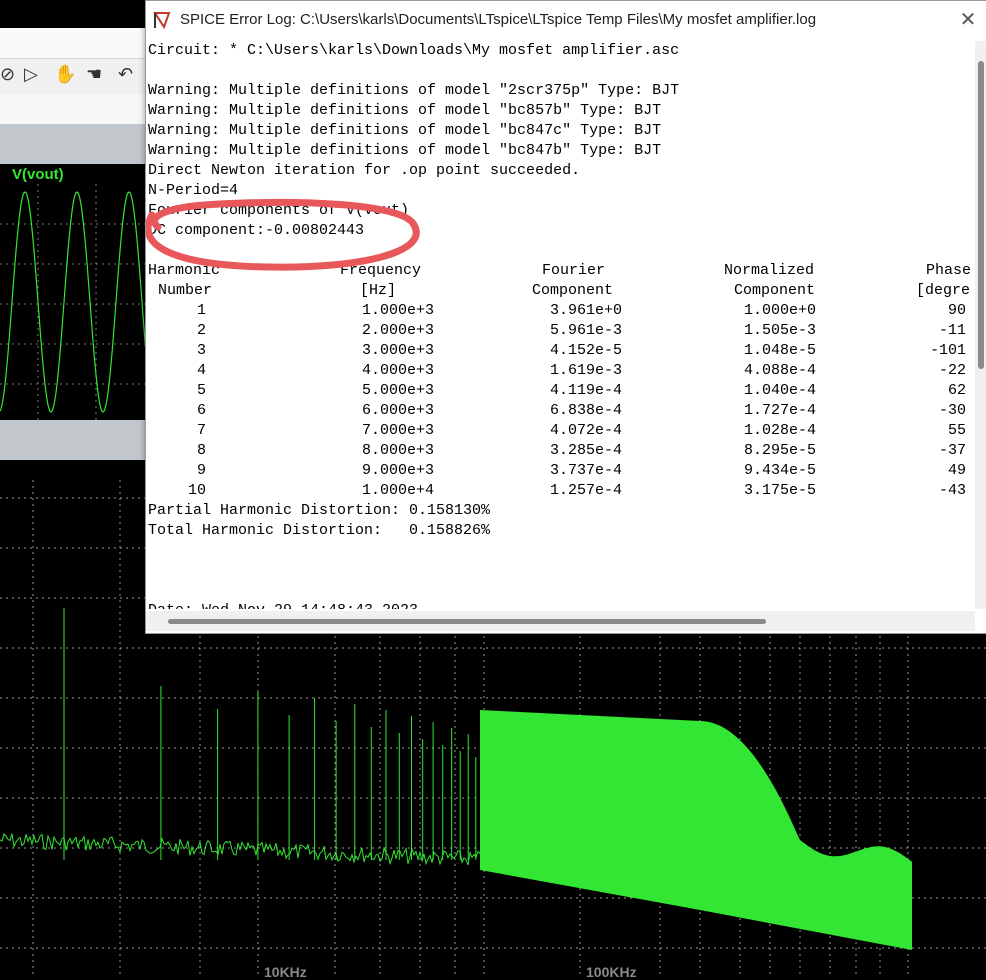  I want to click on table-cell: -37, so click(953, 450).